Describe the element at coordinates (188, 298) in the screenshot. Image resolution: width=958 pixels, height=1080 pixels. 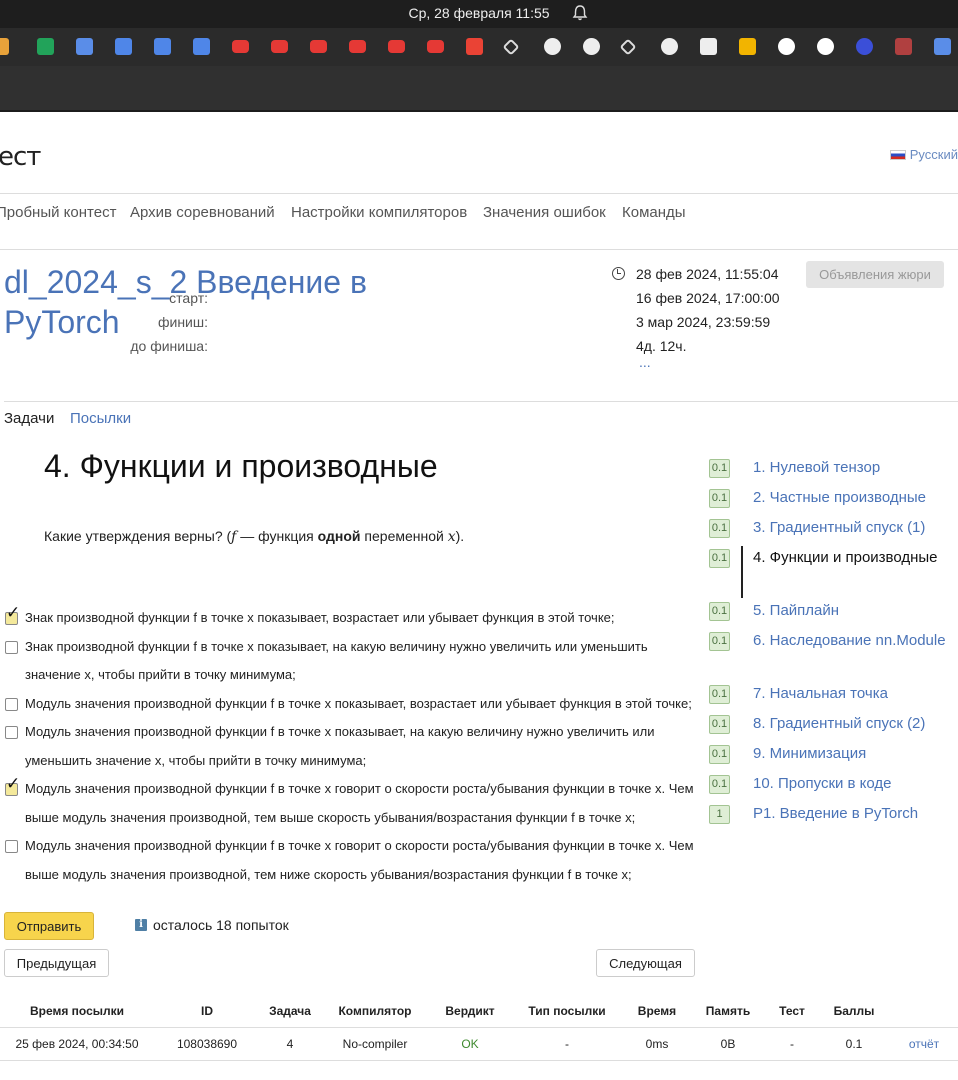
I see `start-label: старт:` at that location.